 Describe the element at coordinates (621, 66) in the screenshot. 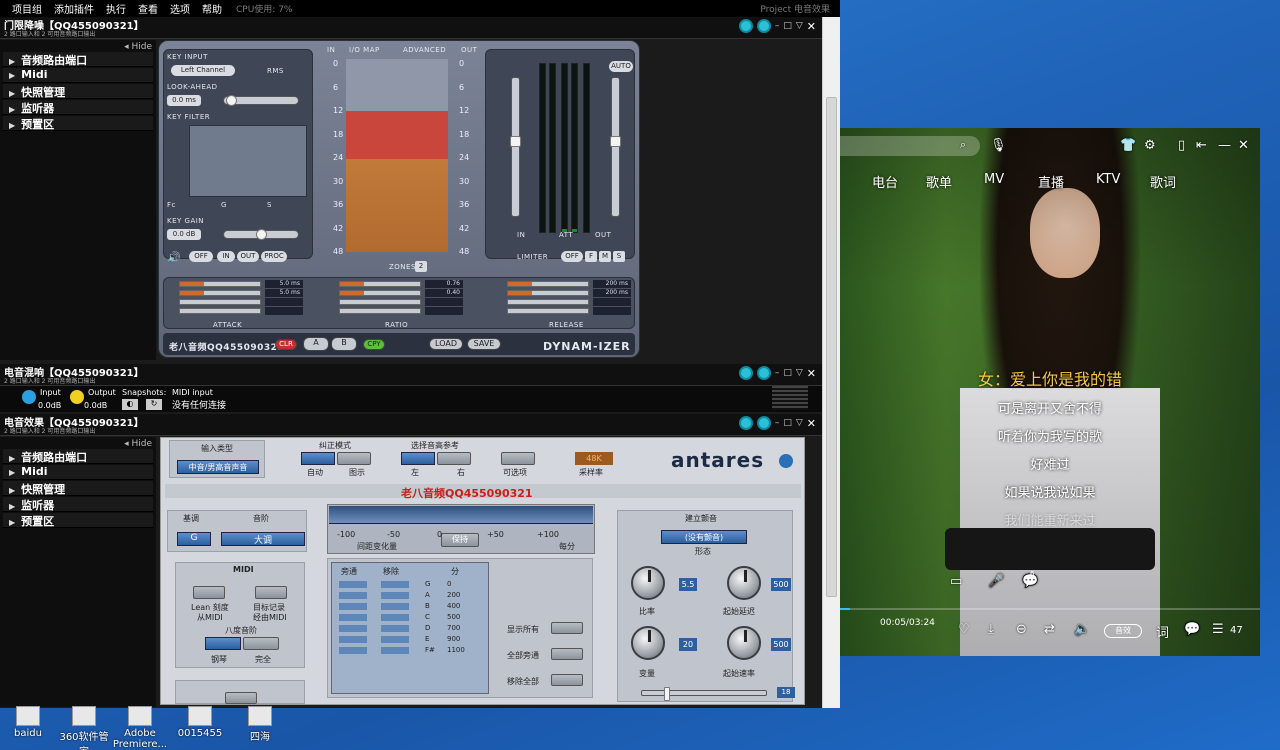

I see `auto-button: AUTO` at that location.